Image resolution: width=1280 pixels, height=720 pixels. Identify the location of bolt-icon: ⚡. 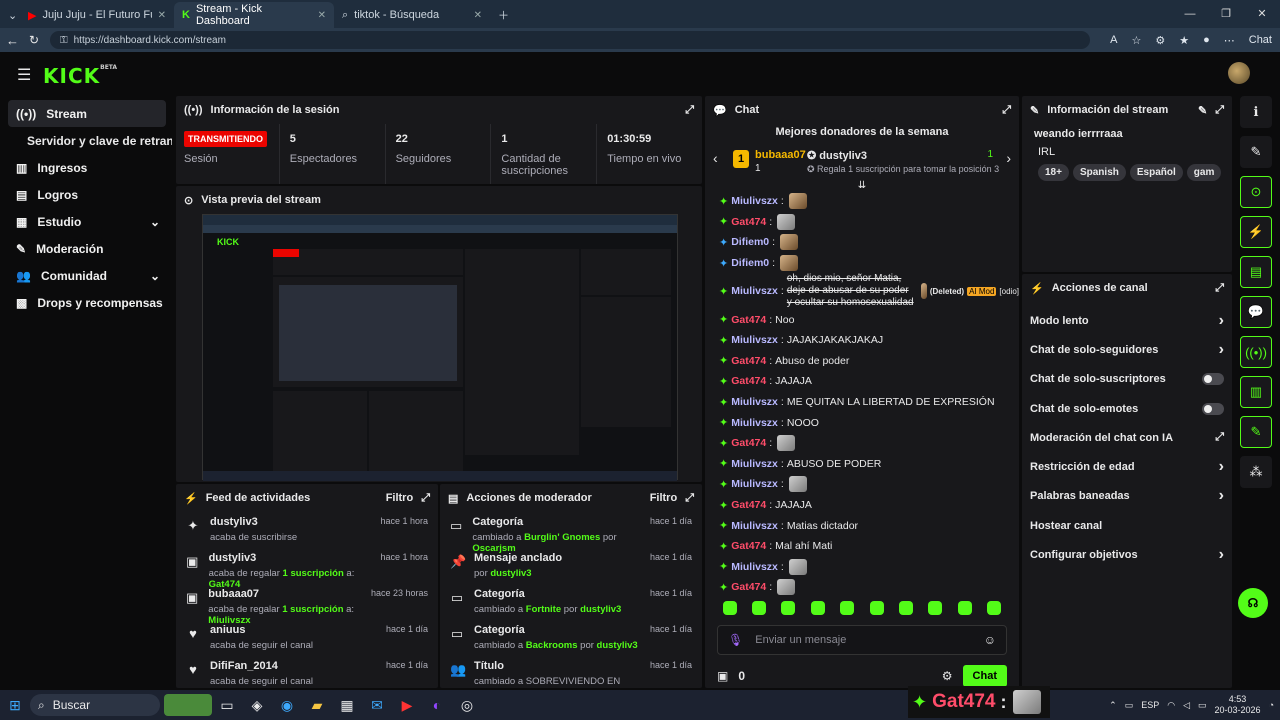
(1256, 232).